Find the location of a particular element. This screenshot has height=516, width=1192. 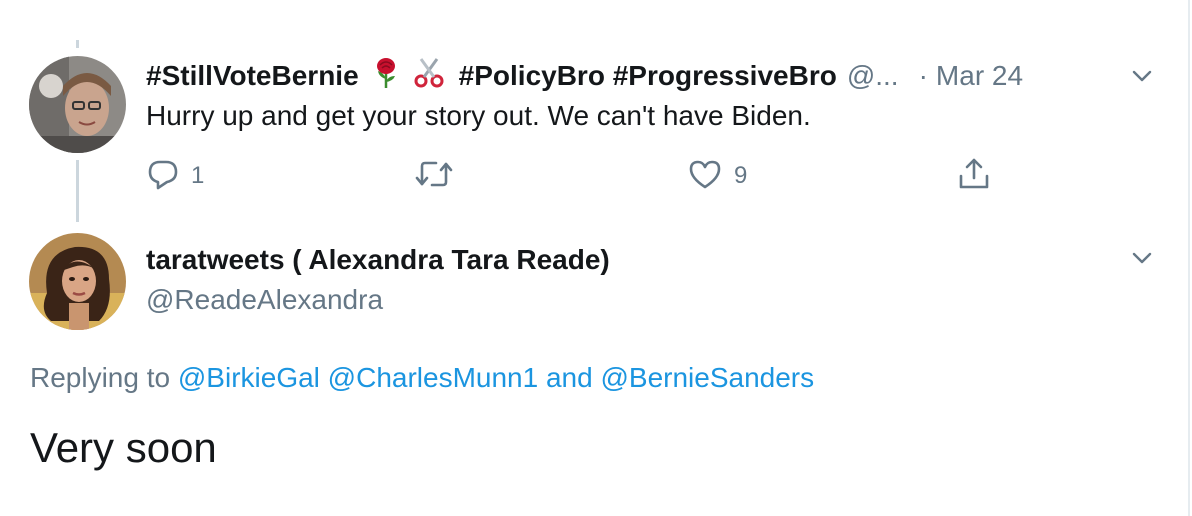

scissors-emoji is located at coordinates (429, 76).